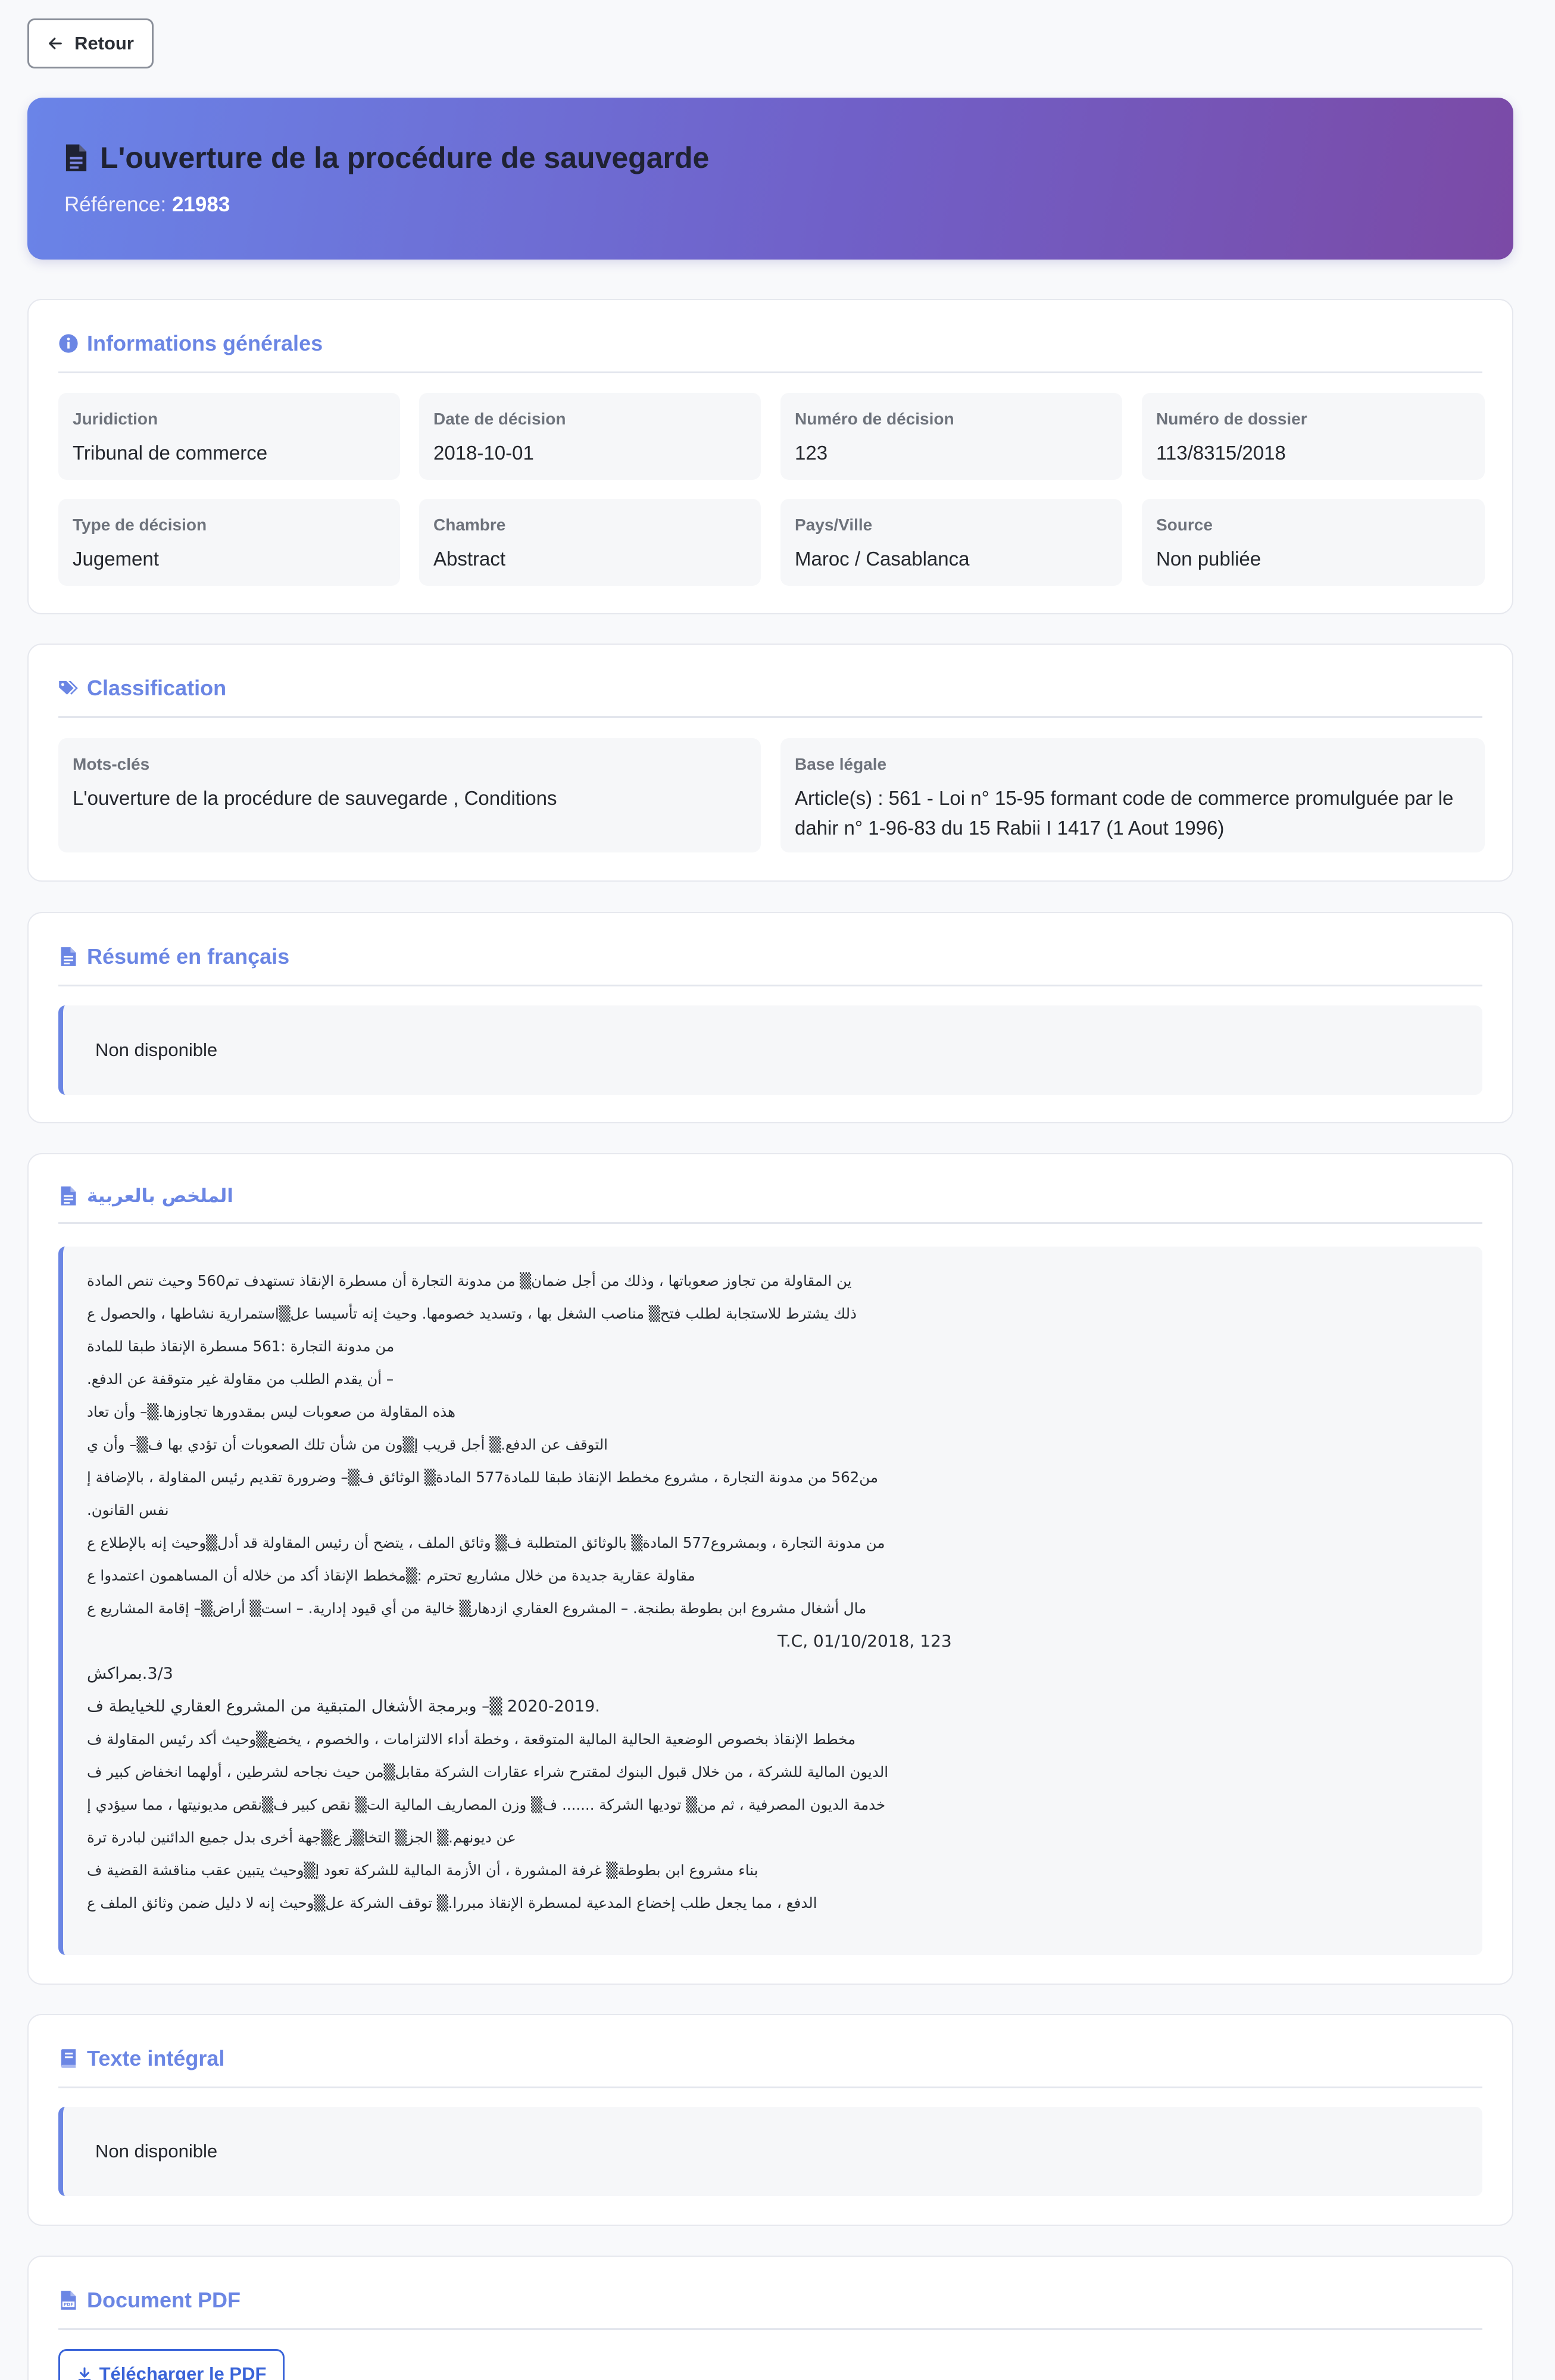 Image resolution: width=1555 pixels, height=2380 pixels. I want to click on summary-fr-card: Résumé en français Non disponible, so click(770, 1017).